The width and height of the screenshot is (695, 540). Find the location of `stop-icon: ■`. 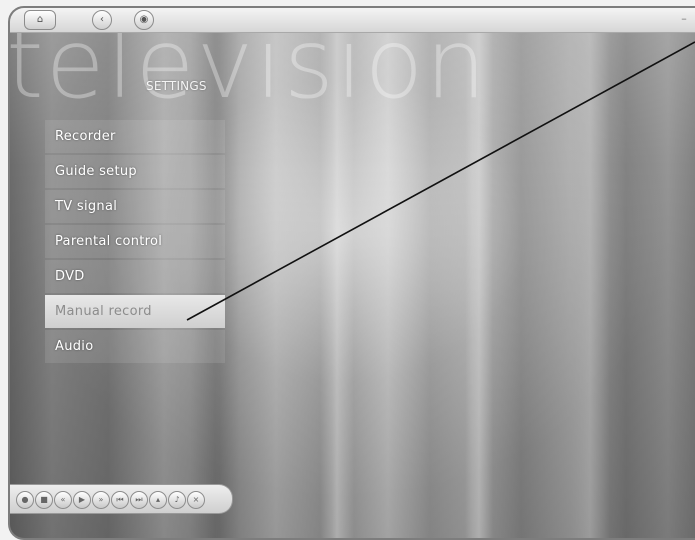

stop-icon: ■ is located at coordinates (44, 500).